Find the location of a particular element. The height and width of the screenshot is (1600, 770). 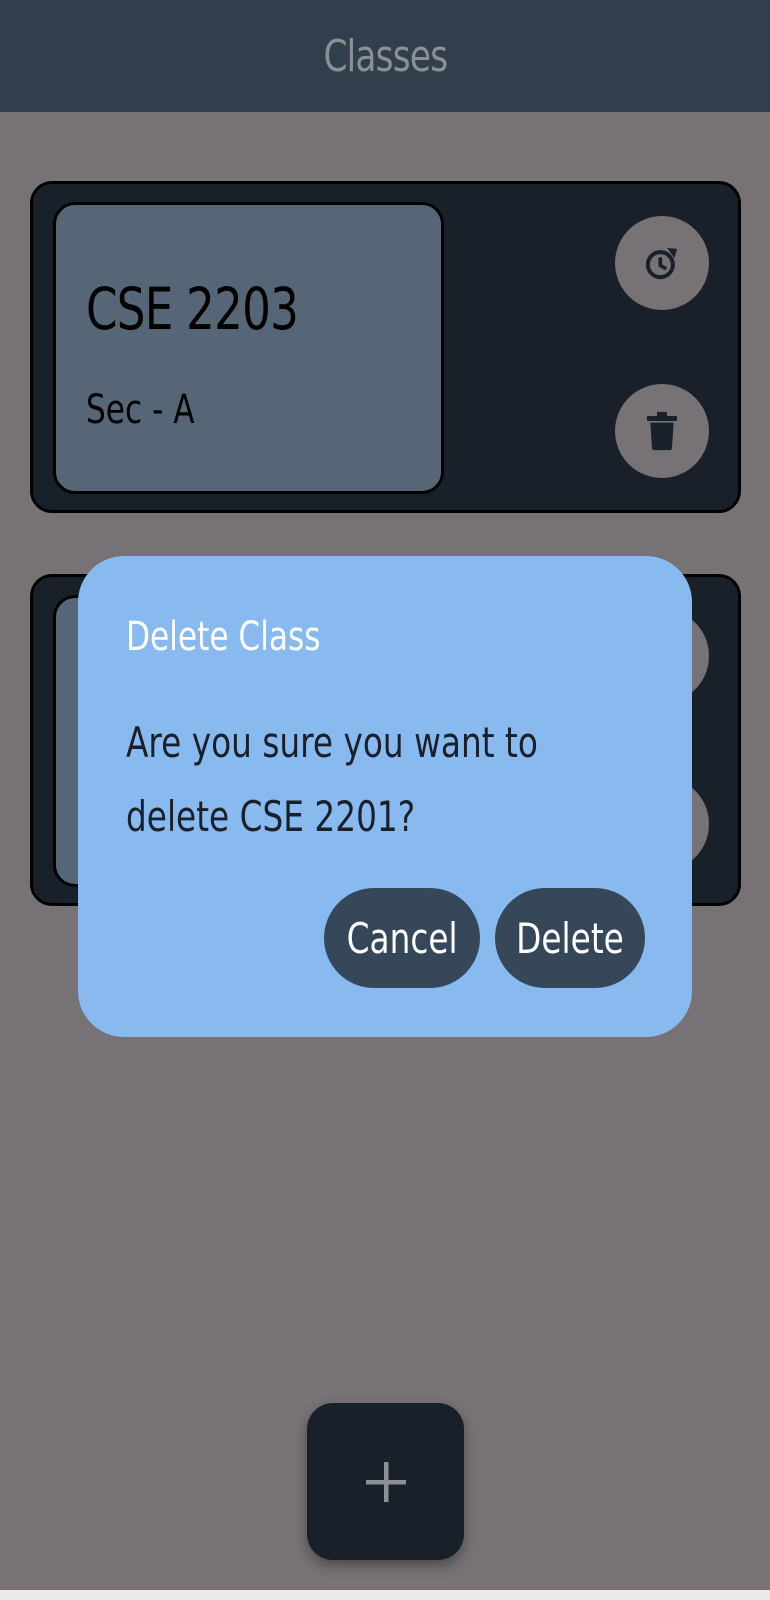

cancel-button: Cancel is located at coordinates (402, 938).